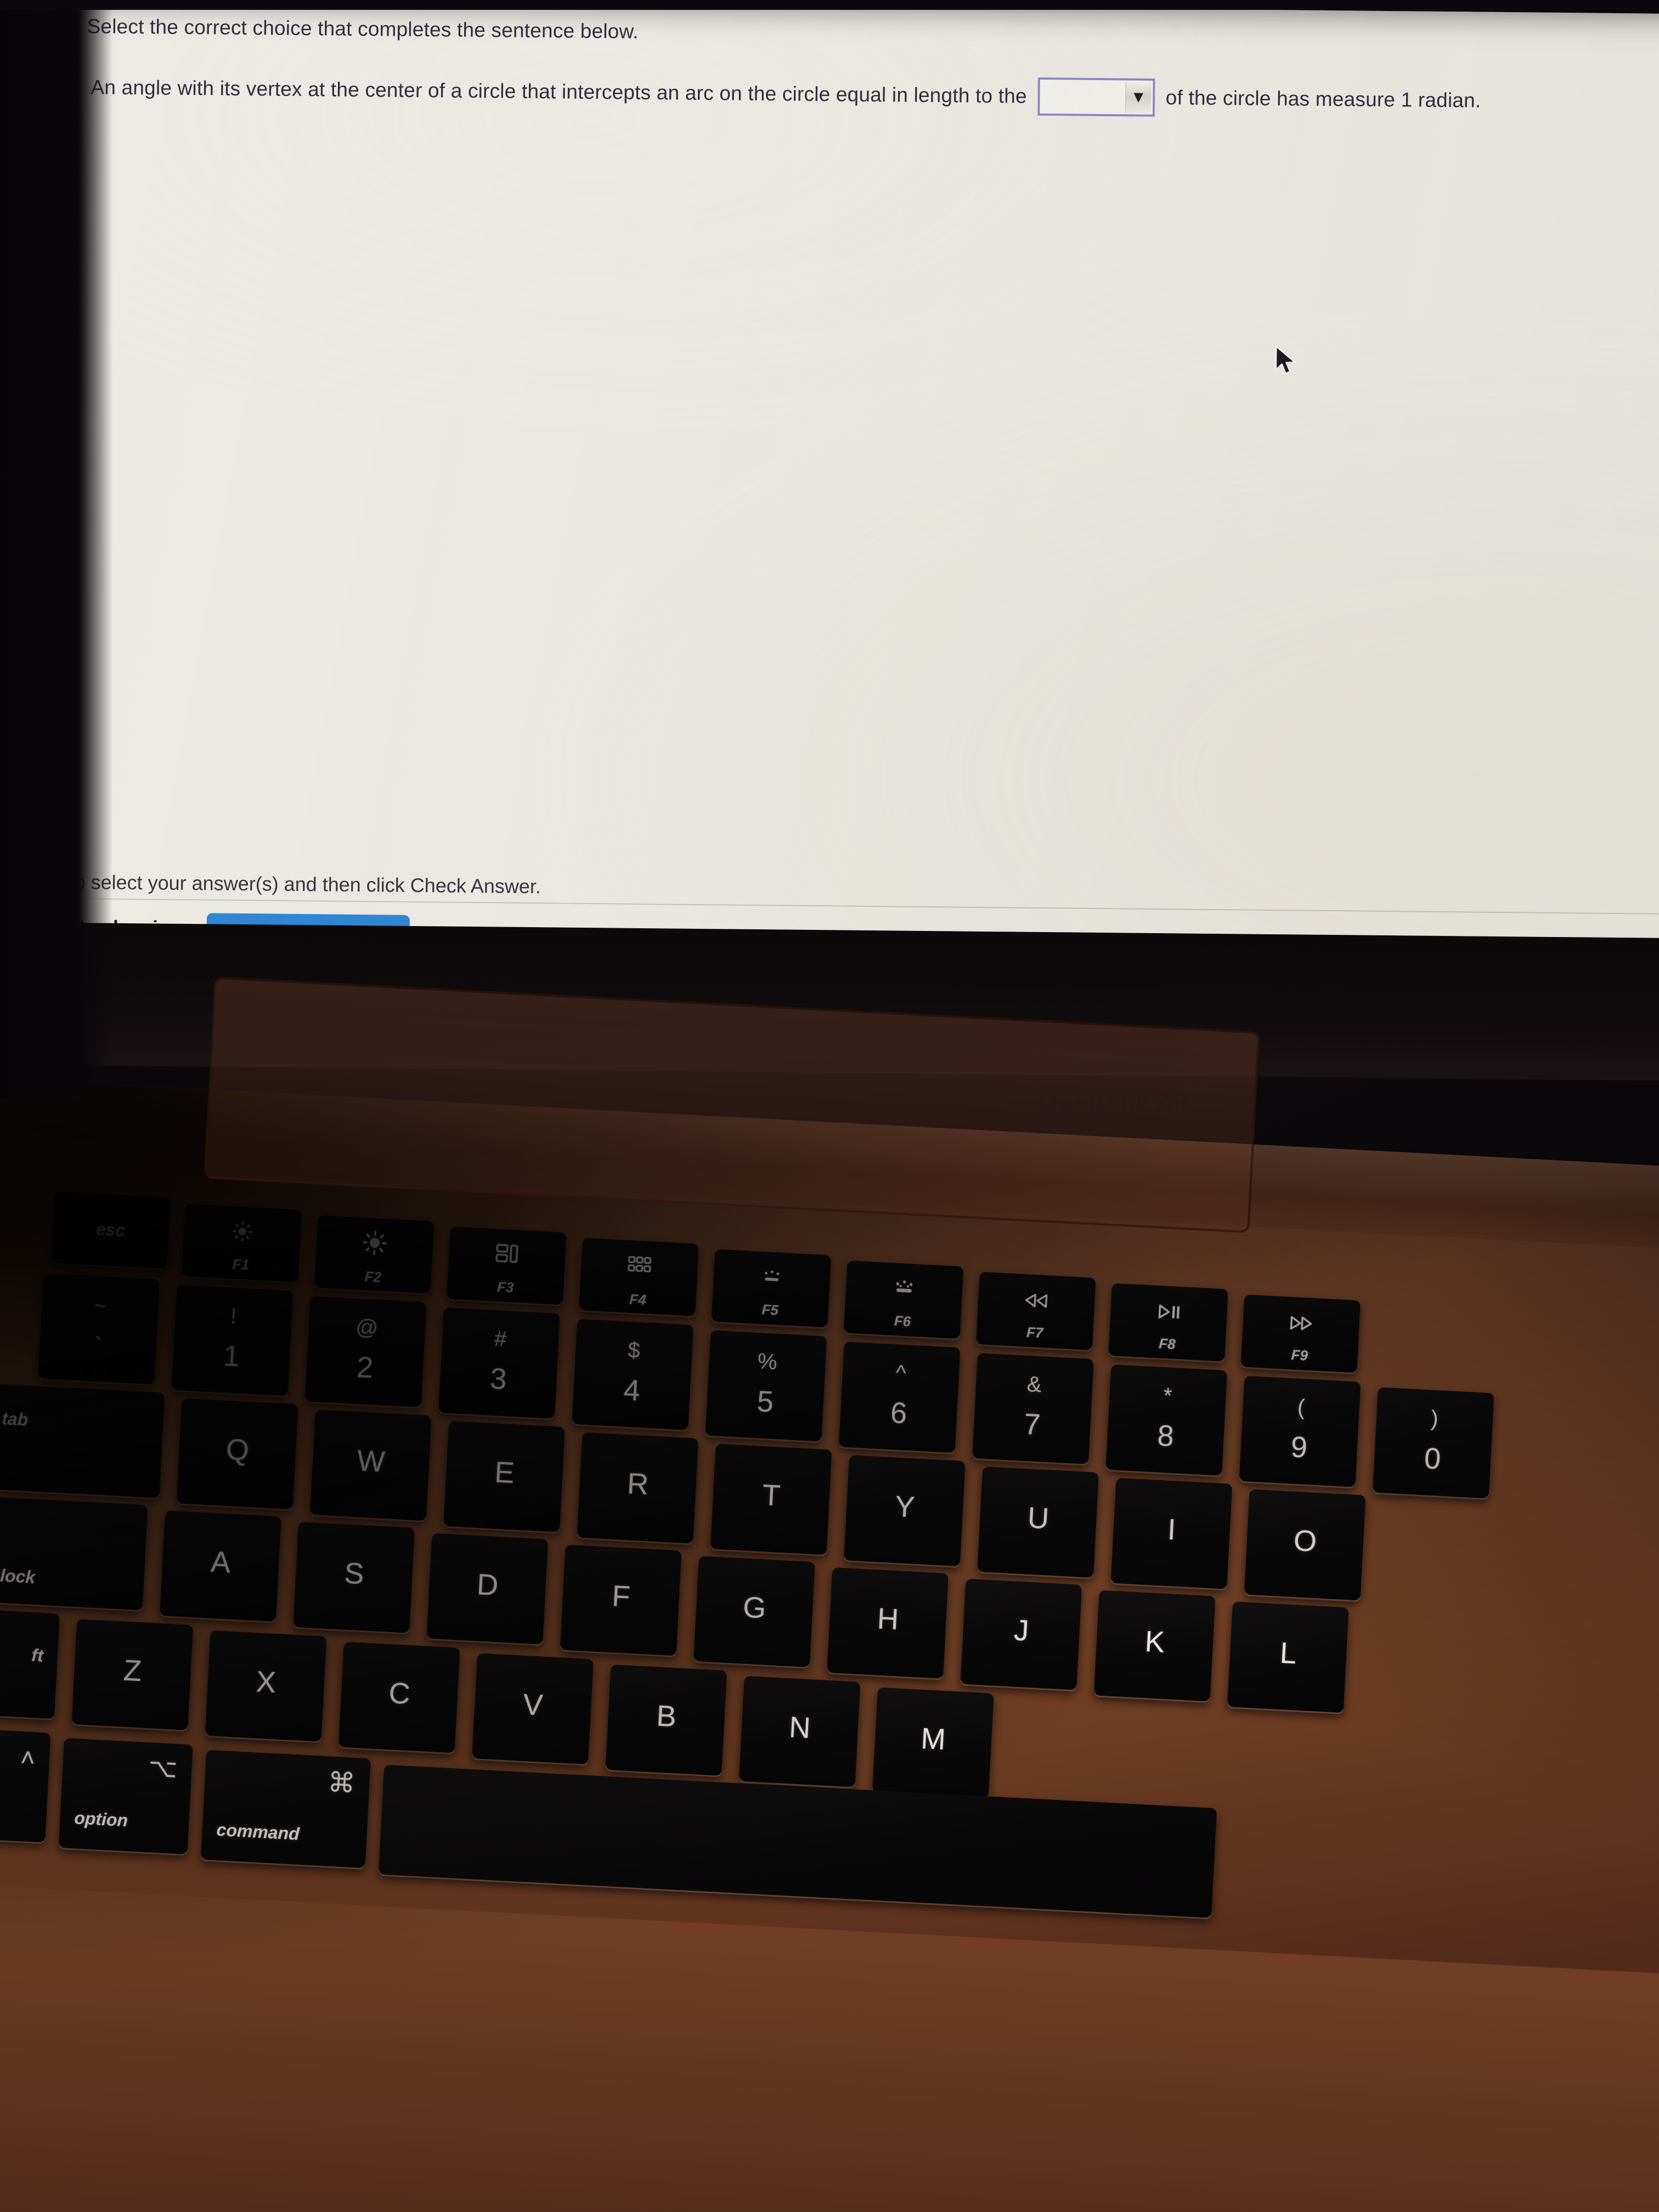 The image size is (1659, 2212). I want to click on key-f1: F1, so click(242, 1243).